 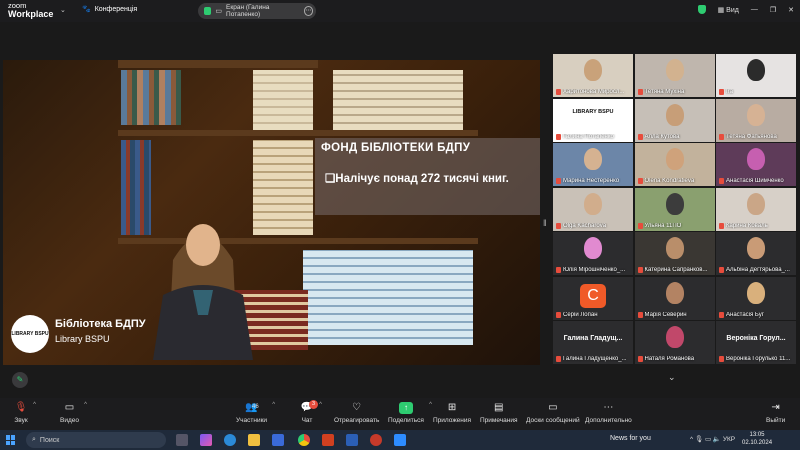 What do you see at coordinates (278, 440) in the screenshot?
I see `store-icon` at bounding box center [278, 440].